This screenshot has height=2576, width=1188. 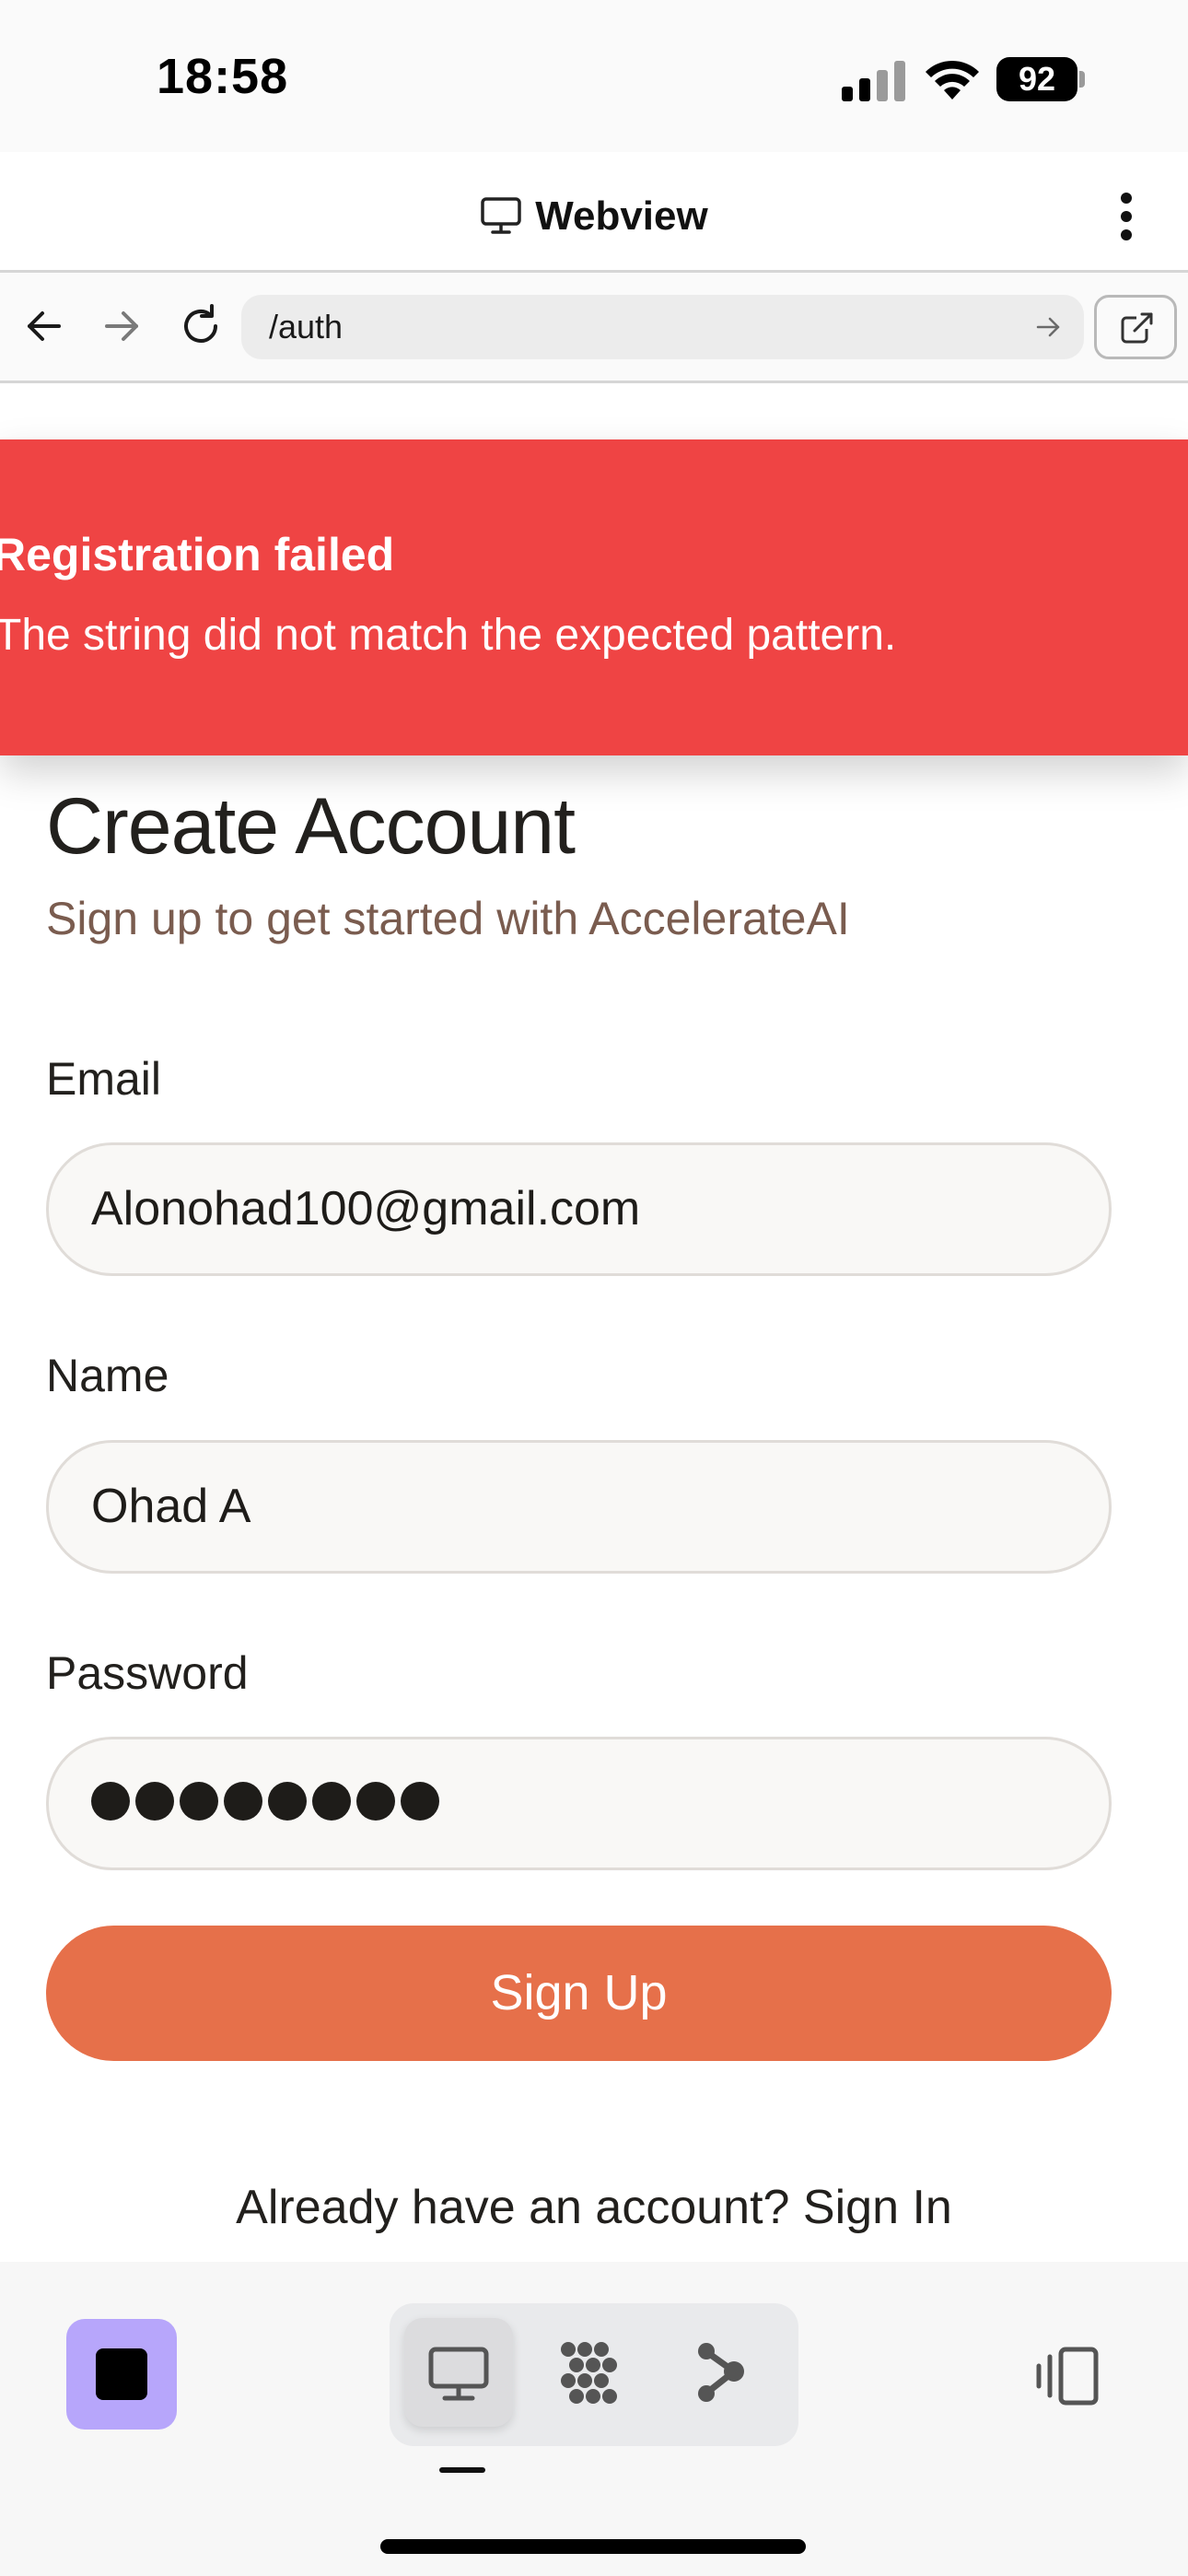 What do you see at coordinates (147, 1673) in the screenshot?
I see `password-label: Password` at bounding box center [147, 1673].